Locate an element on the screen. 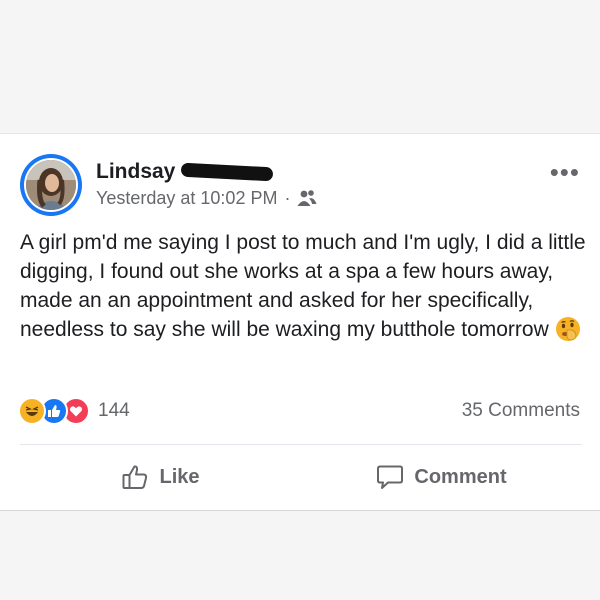 This screenshot has height=600, width=600. reaction-count: 144 is located at coordinates (114, 411).